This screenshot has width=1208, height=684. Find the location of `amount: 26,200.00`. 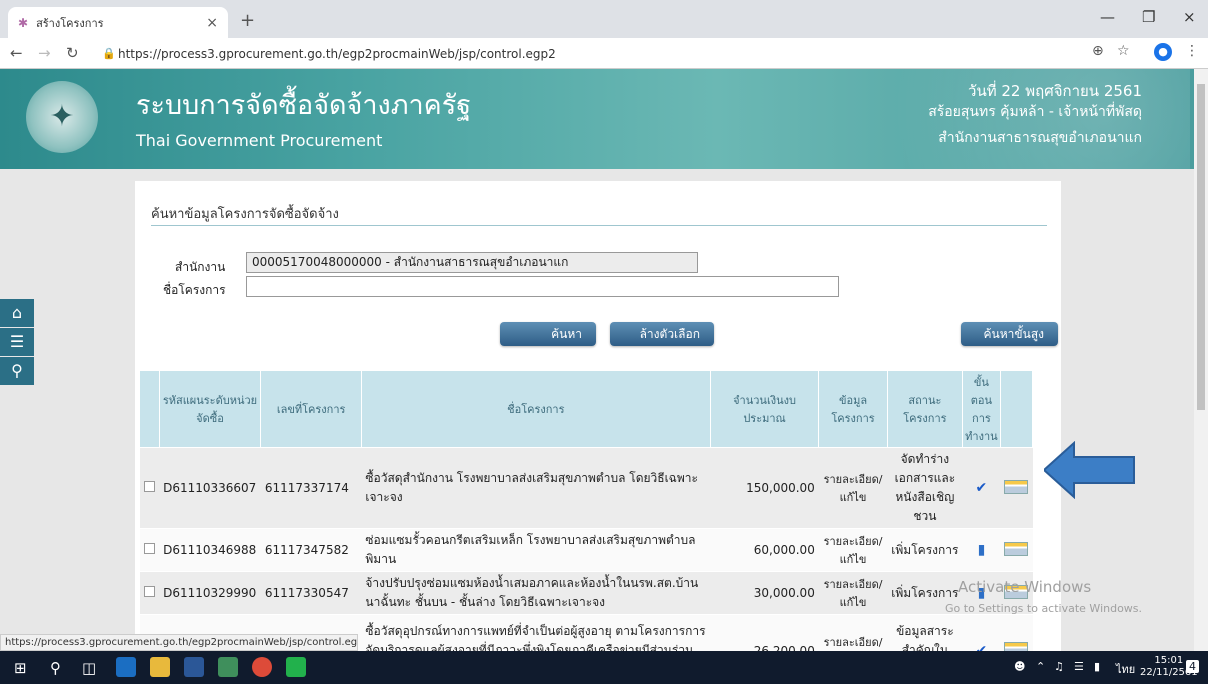

amount: 26,200.00 is located at coordinates (764, 632).